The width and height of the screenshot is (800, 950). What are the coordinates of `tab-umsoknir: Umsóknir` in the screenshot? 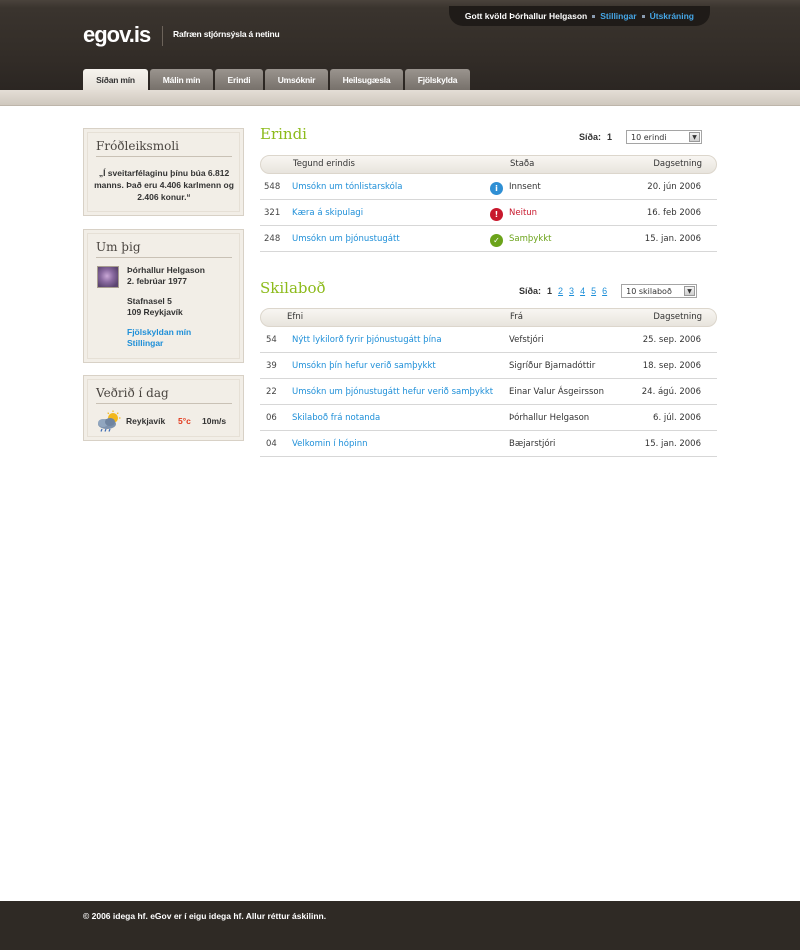 It's located at (296, 79).